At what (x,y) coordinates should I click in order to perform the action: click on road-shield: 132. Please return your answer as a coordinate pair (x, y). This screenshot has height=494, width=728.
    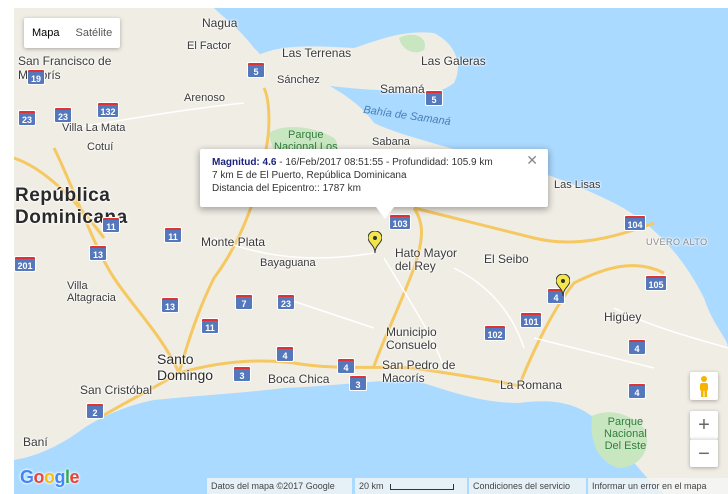
    Looking at the image, I should click on (108, 110).